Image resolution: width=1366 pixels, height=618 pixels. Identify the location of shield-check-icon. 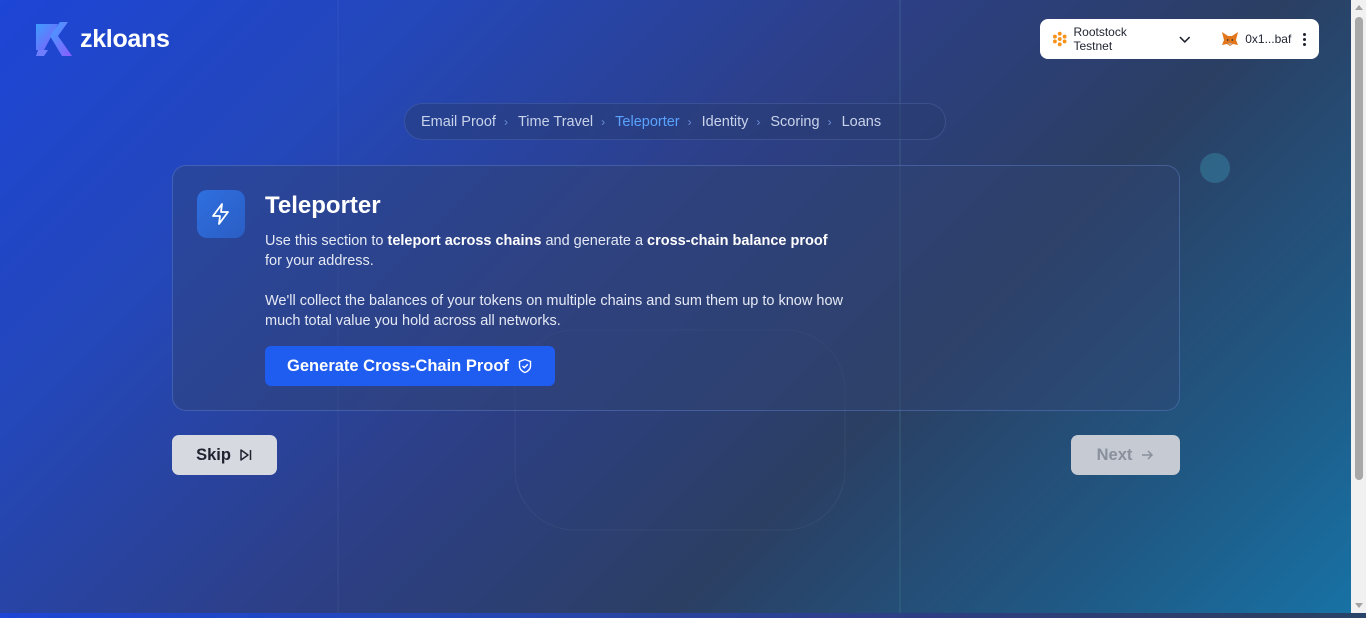
(525, 366).